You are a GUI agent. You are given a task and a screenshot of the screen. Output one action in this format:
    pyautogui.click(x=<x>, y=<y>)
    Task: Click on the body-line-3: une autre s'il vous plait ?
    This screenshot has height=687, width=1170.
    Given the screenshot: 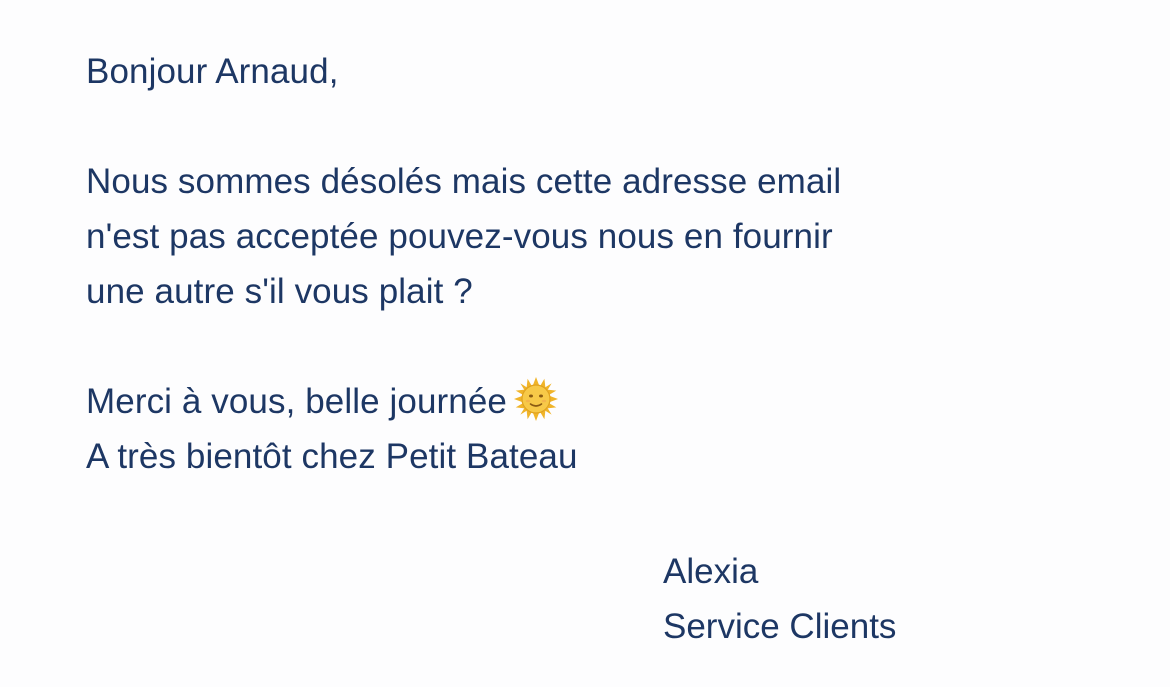 What is the action you would take?
    pyautogui.click(x=279, y=291)
    